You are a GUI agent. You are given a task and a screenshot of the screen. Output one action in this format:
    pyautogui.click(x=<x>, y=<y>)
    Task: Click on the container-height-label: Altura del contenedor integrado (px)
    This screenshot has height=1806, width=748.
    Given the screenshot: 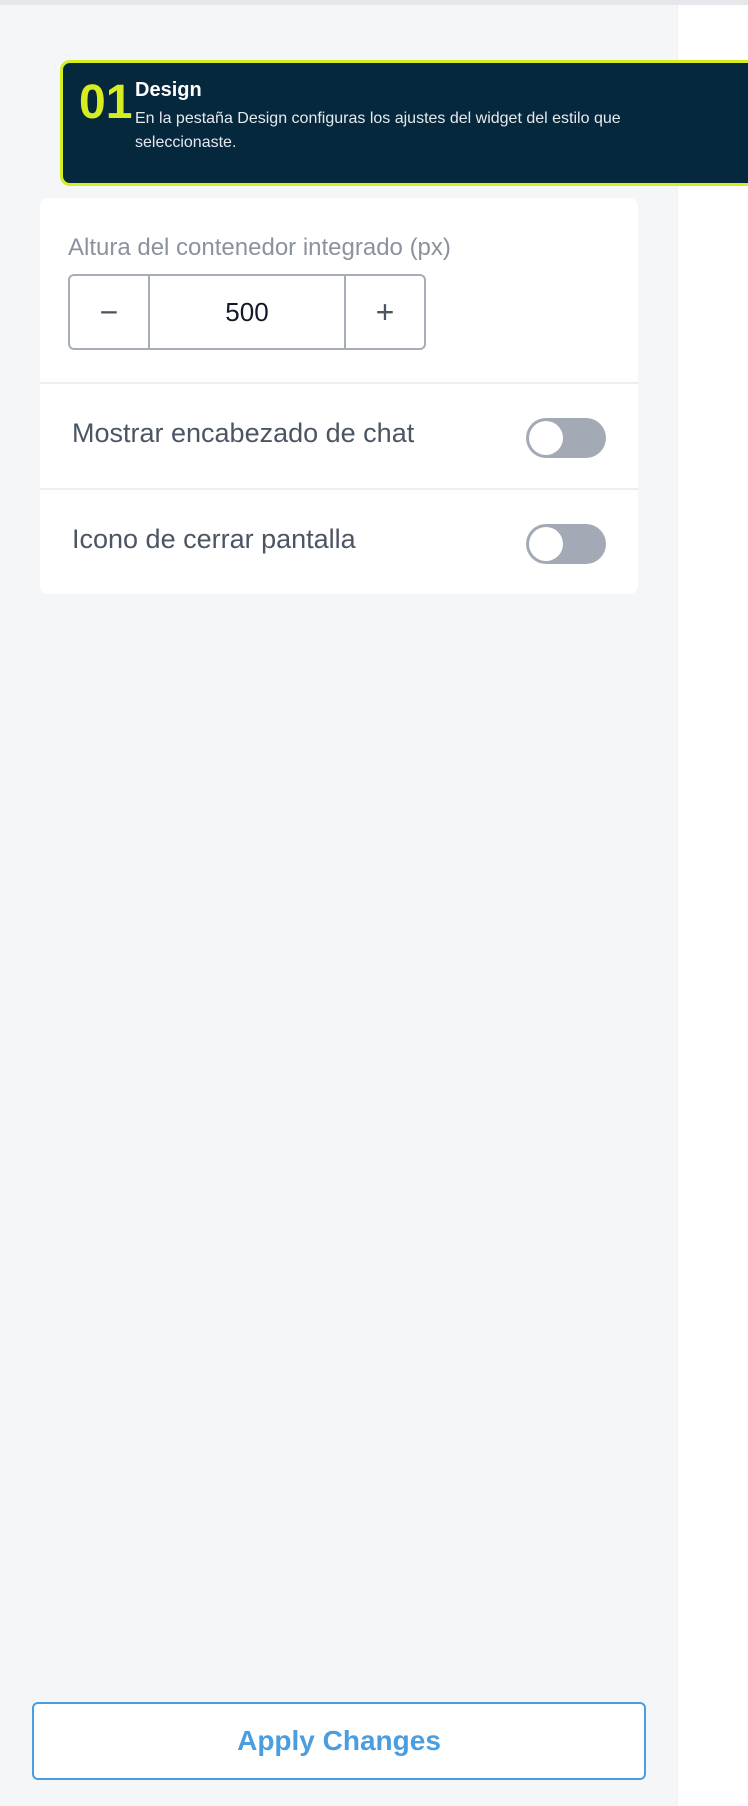 What is the action you would take?
    pyautogui.click(x=259, y=247)
    